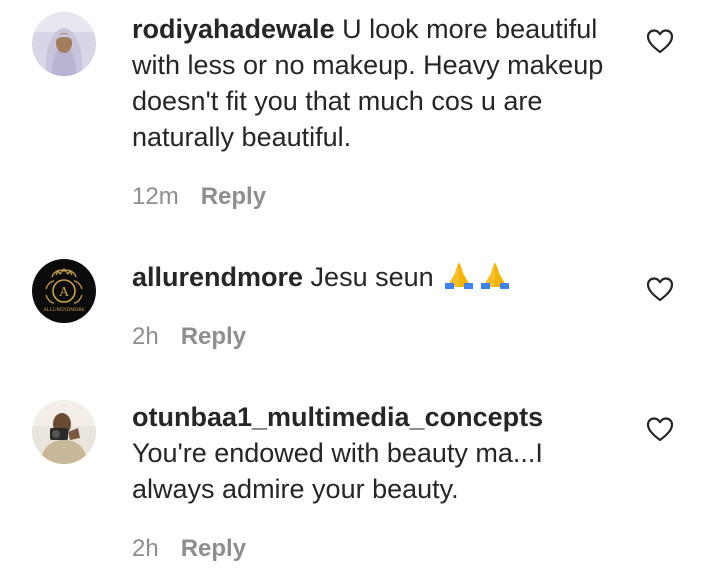  I want to click on comment-time: 12m, so click(155, 196).